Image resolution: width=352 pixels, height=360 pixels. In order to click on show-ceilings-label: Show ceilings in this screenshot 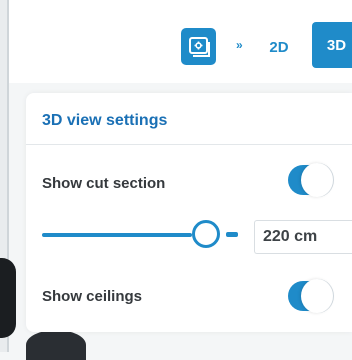, I will do `click(92, 296)`.